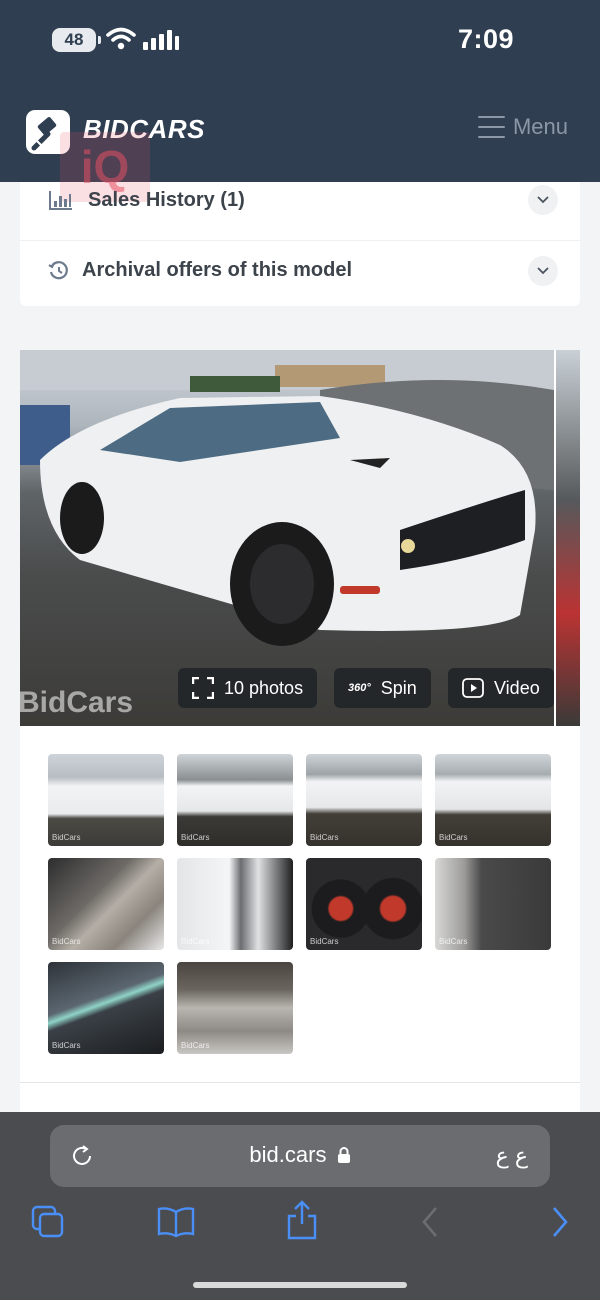 Image resolution: width=600 pixels, height=1300 pixels. What do you see at coordinates (106, 800) in the screenshot?
I see `thumbnail-1: BidCars` at bounding box center [106, 800].